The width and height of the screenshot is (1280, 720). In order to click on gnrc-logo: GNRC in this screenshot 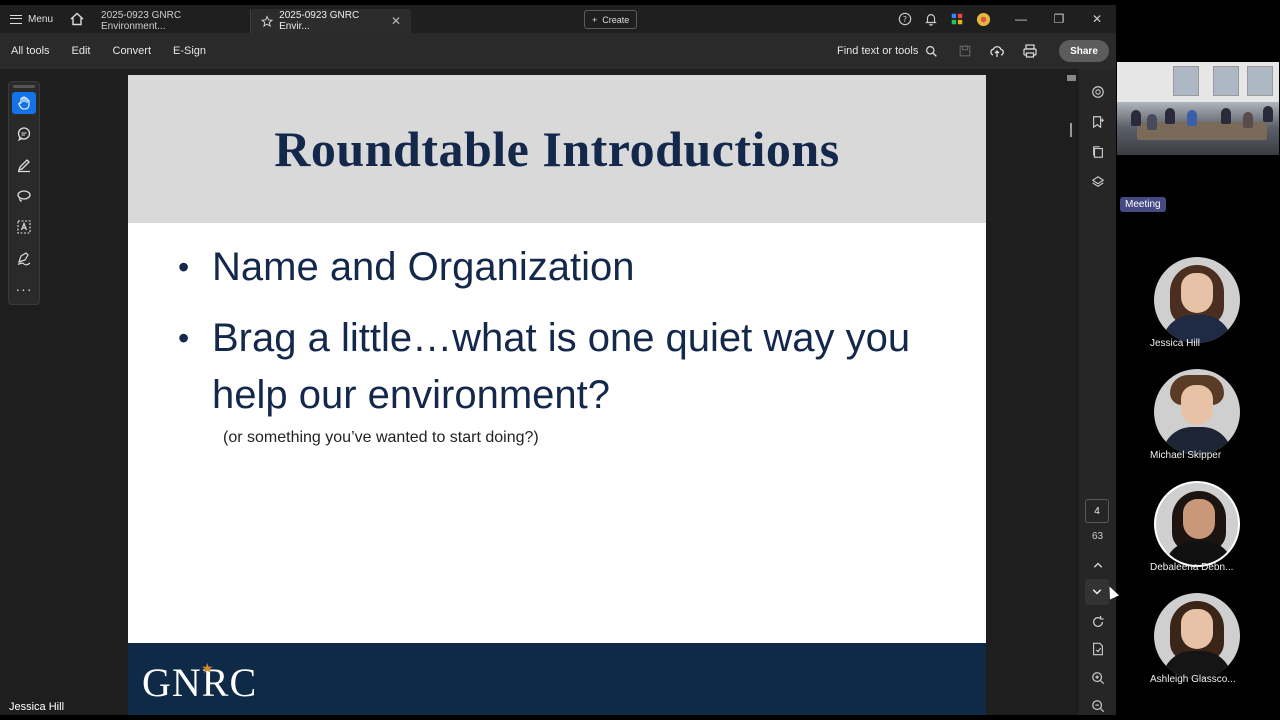, I will do `click(200, 682)`.